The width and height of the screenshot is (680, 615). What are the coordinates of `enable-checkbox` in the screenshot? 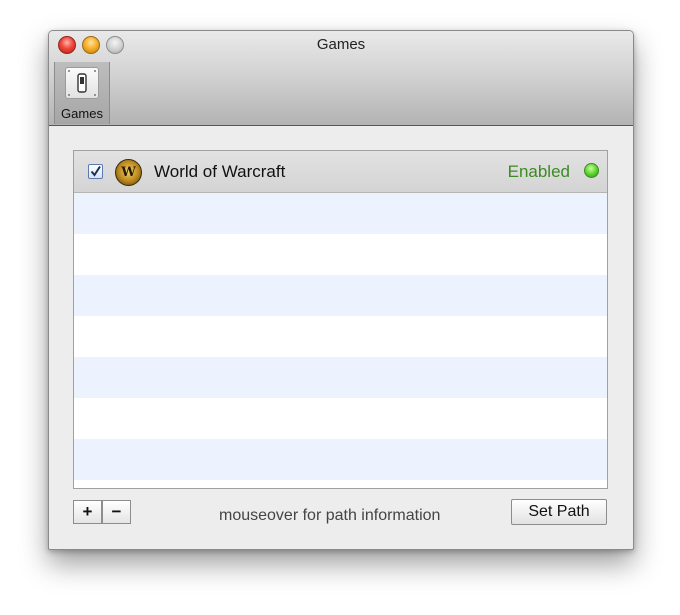 It's located at (95, 171).